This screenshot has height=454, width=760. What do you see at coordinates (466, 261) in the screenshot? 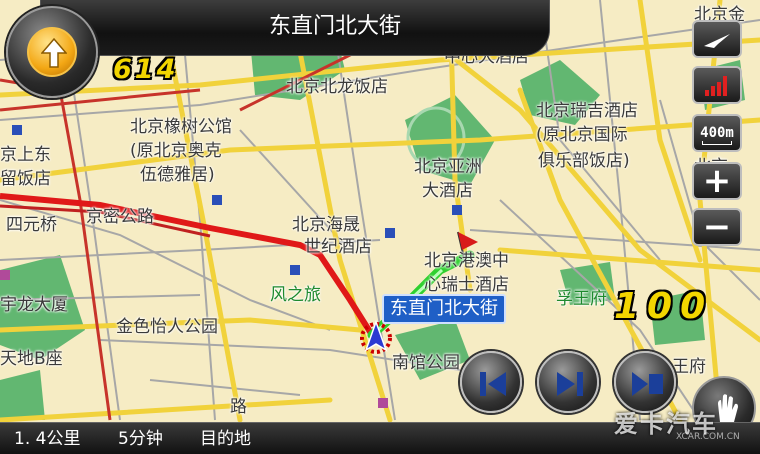
I see `poi-label: 北京港澳中` at bounding box center [466, 261].